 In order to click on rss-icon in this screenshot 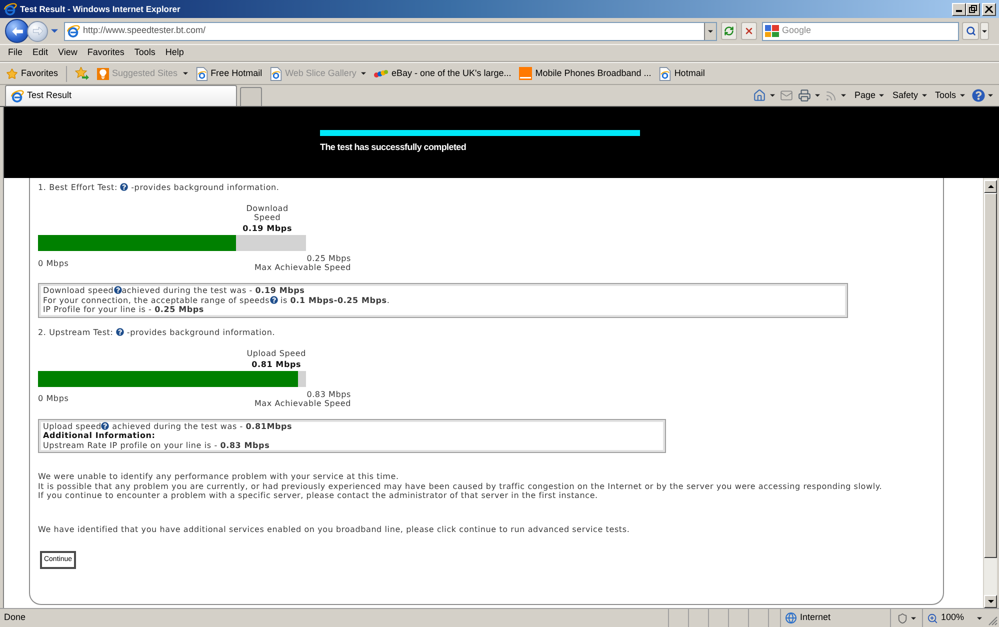, I will do `click(831, 96)`.